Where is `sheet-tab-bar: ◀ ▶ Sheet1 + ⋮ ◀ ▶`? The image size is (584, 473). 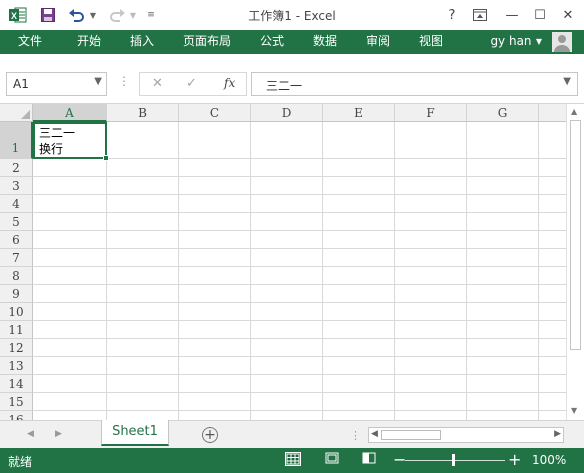 sheet-tab-bar: ◀ ▶ Sheet1 + ⋮ ◀ ▶ is located at coordinates (292, 434).